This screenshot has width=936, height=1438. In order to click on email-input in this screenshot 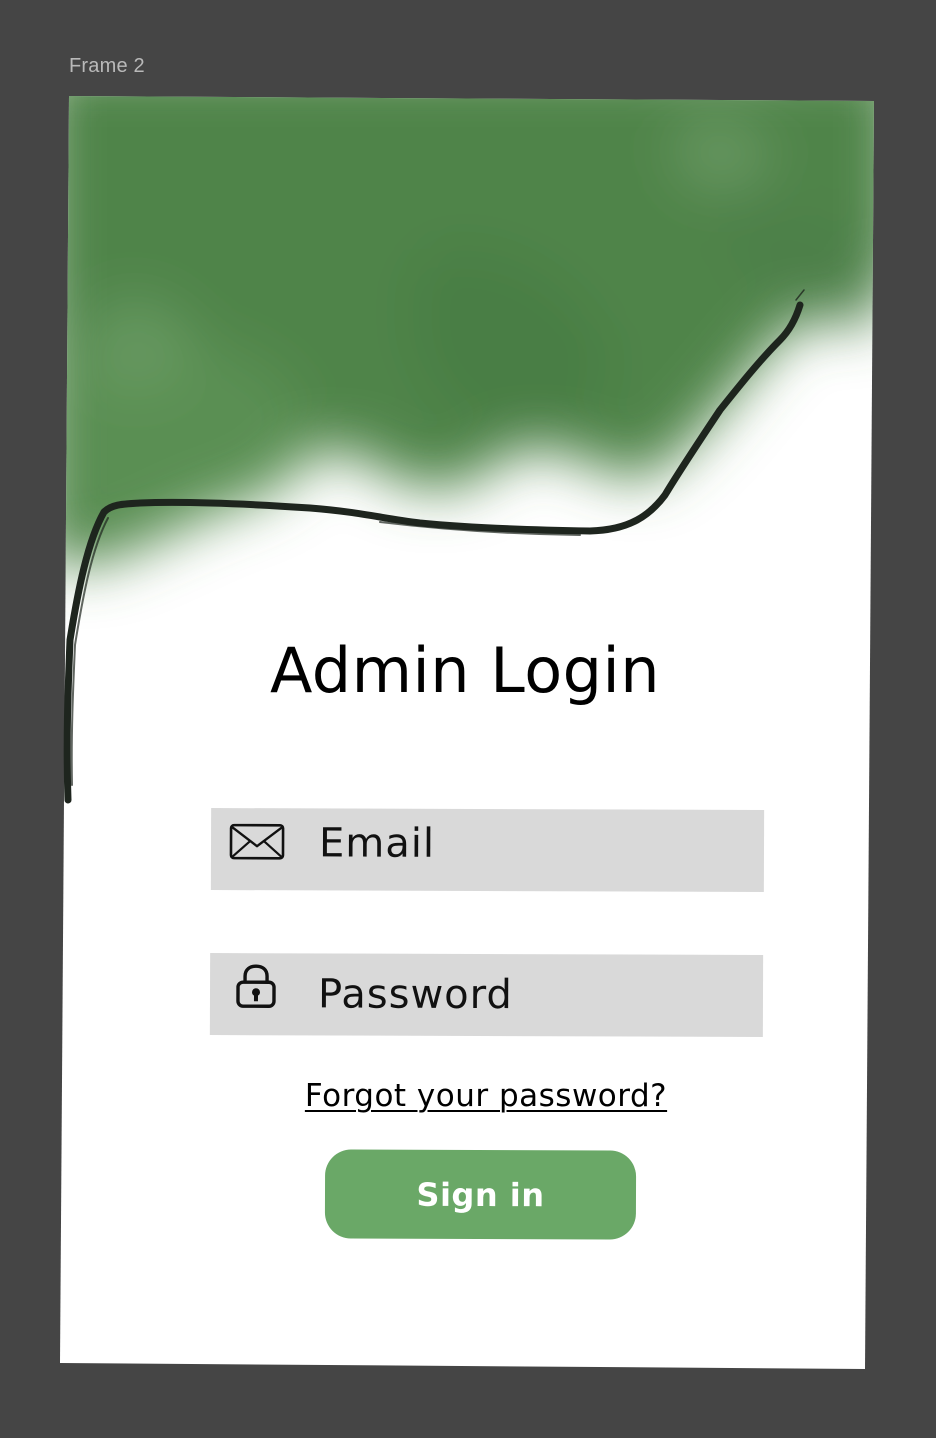, I will do `click(529, 844)`.